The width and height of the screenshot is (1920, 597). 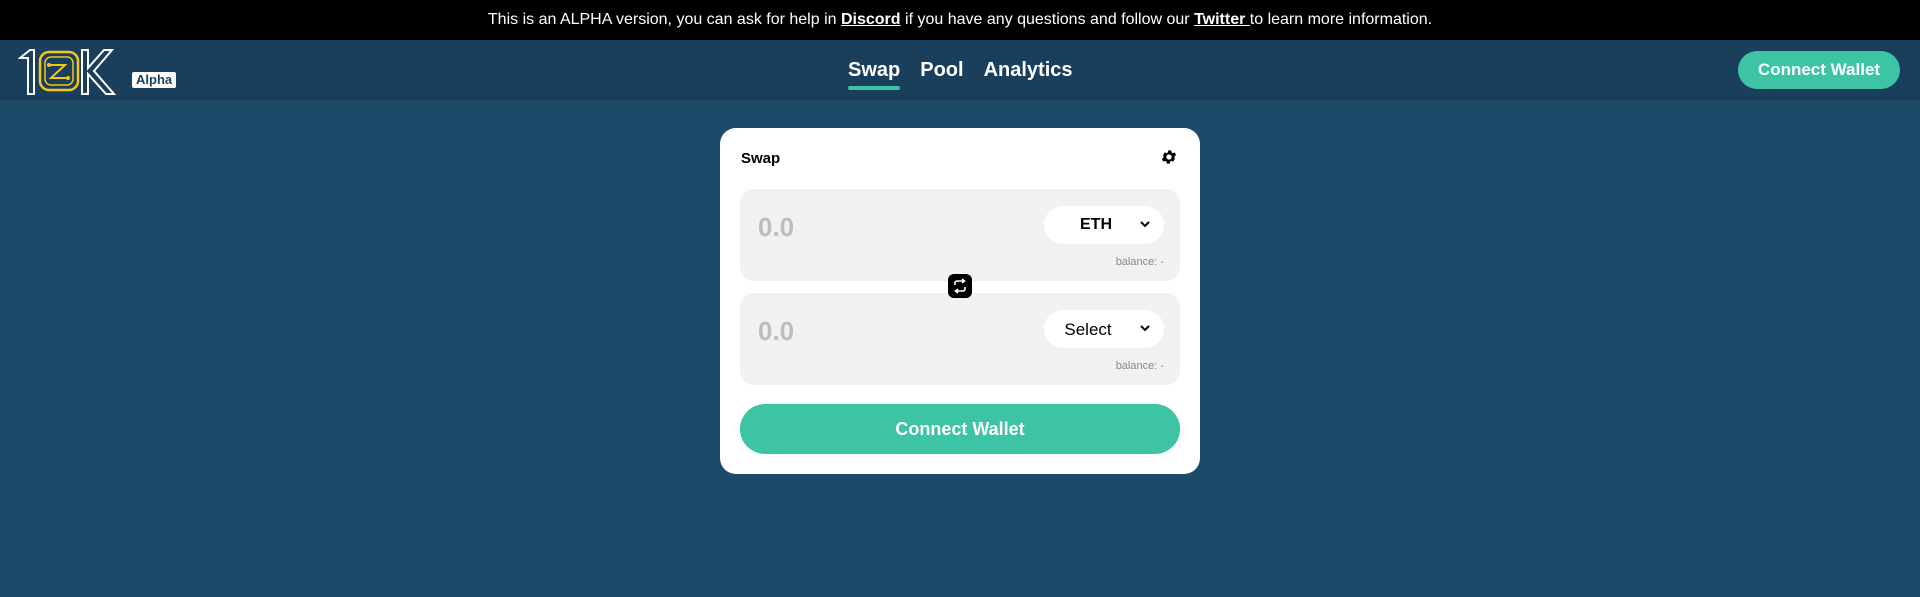 I want to click on alpha-badge: Alpha, so click(x=154, y=80).